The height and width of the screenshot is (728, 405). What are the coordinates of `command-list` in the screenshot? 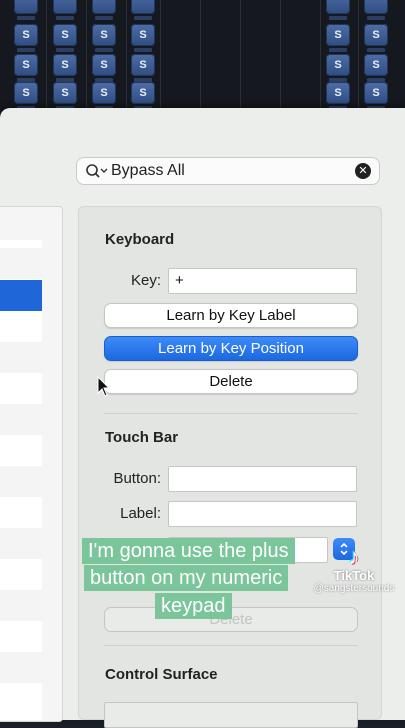 It's located at (21, 480).